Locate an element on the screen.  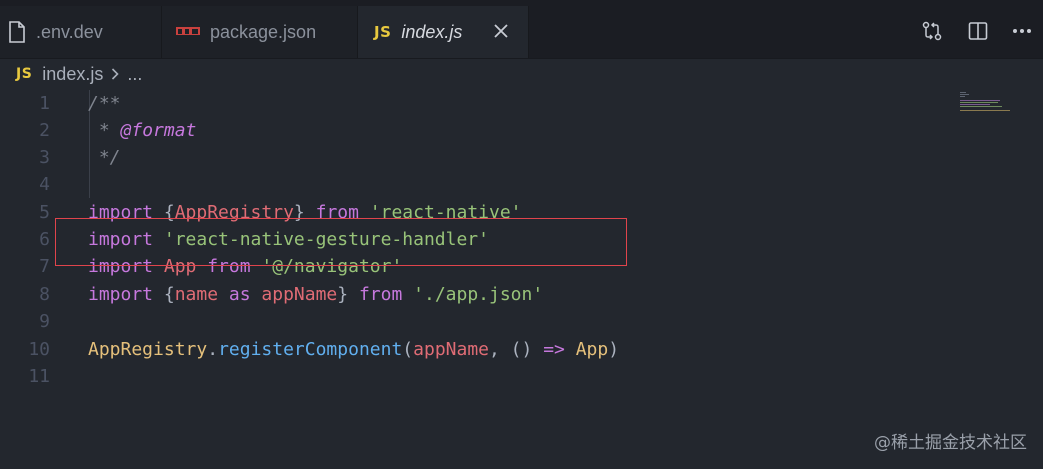
code-token: @format is located at coordinates (158, 130).